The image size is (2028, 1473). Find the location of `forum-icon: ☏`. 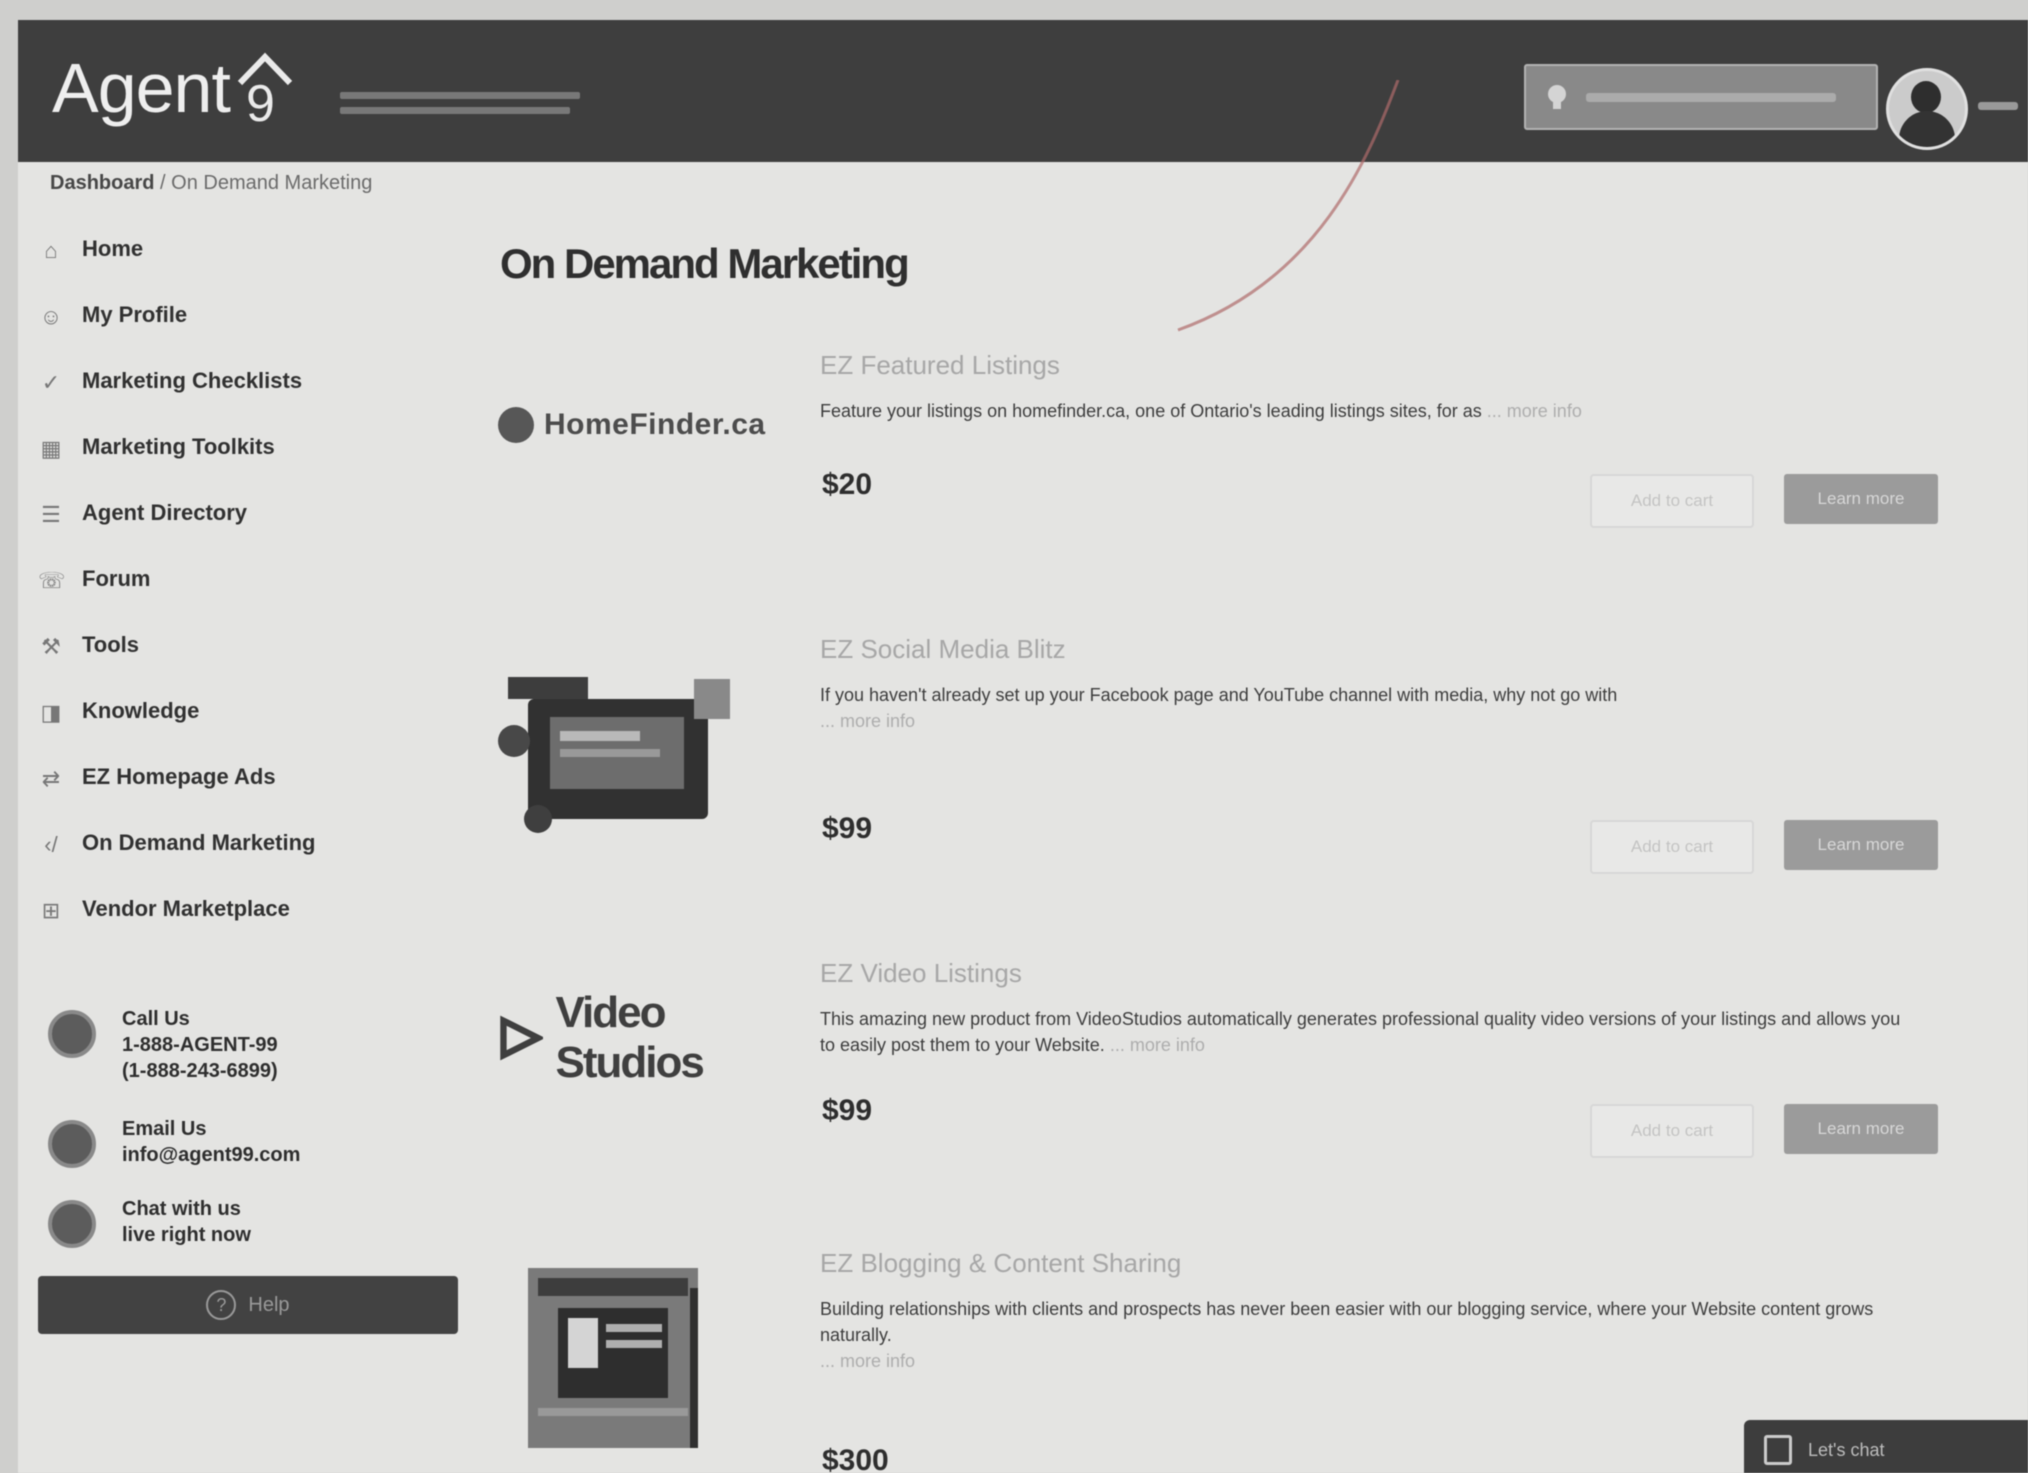

forum-icon: ☏ is located at coordinates (52, 580).